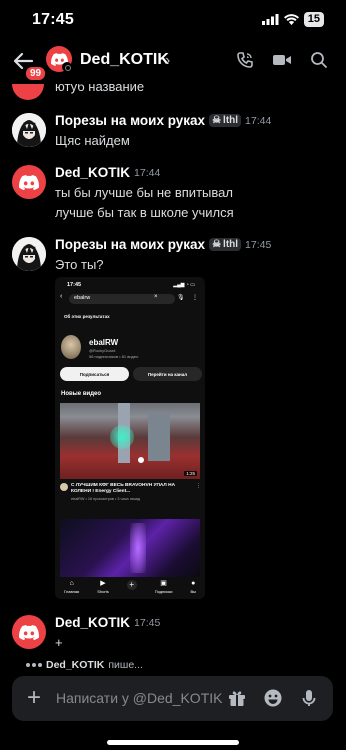 The height and width of the screenshot is (750, 346). What do you see at coordinates (190, 473) in the screenshot?
I see `attachment-video-duration: 1:25` at bounding box center [190, 473].